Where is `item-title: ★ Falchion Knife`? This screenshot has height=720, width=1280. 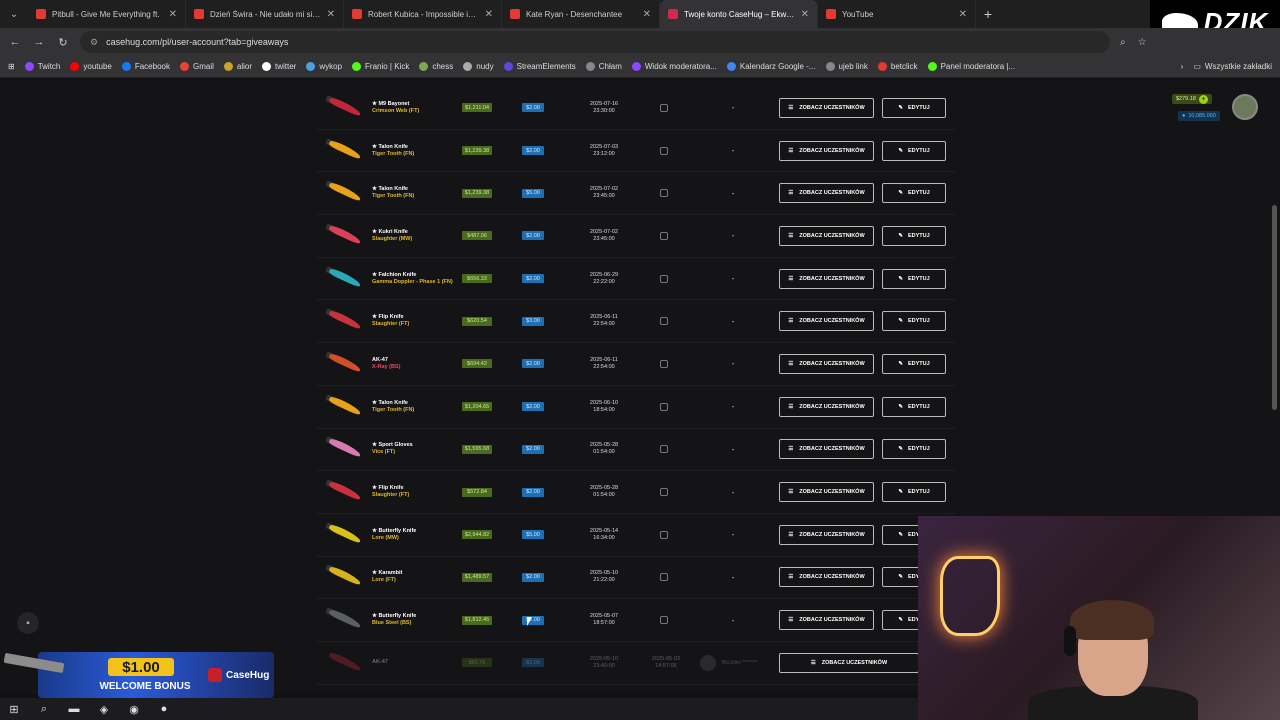
item-title: ★ Falchion Knife is located at coordinates (394, 274).